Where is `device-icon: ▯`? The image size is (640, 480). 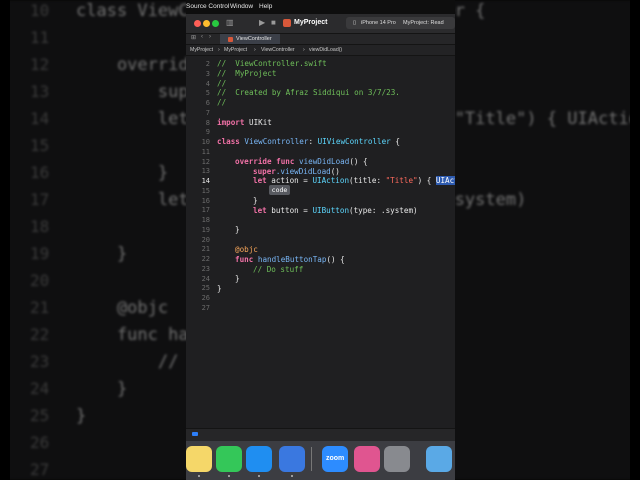
device-icon: ▯ is located at coordinates (355, 23).